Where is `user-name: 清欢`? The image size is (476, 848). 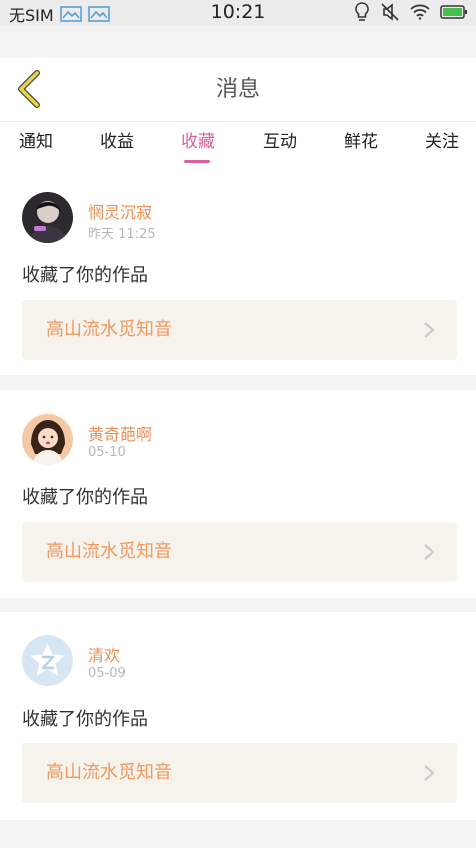 user-name: 清欢 is located at coordinates (104, 654).